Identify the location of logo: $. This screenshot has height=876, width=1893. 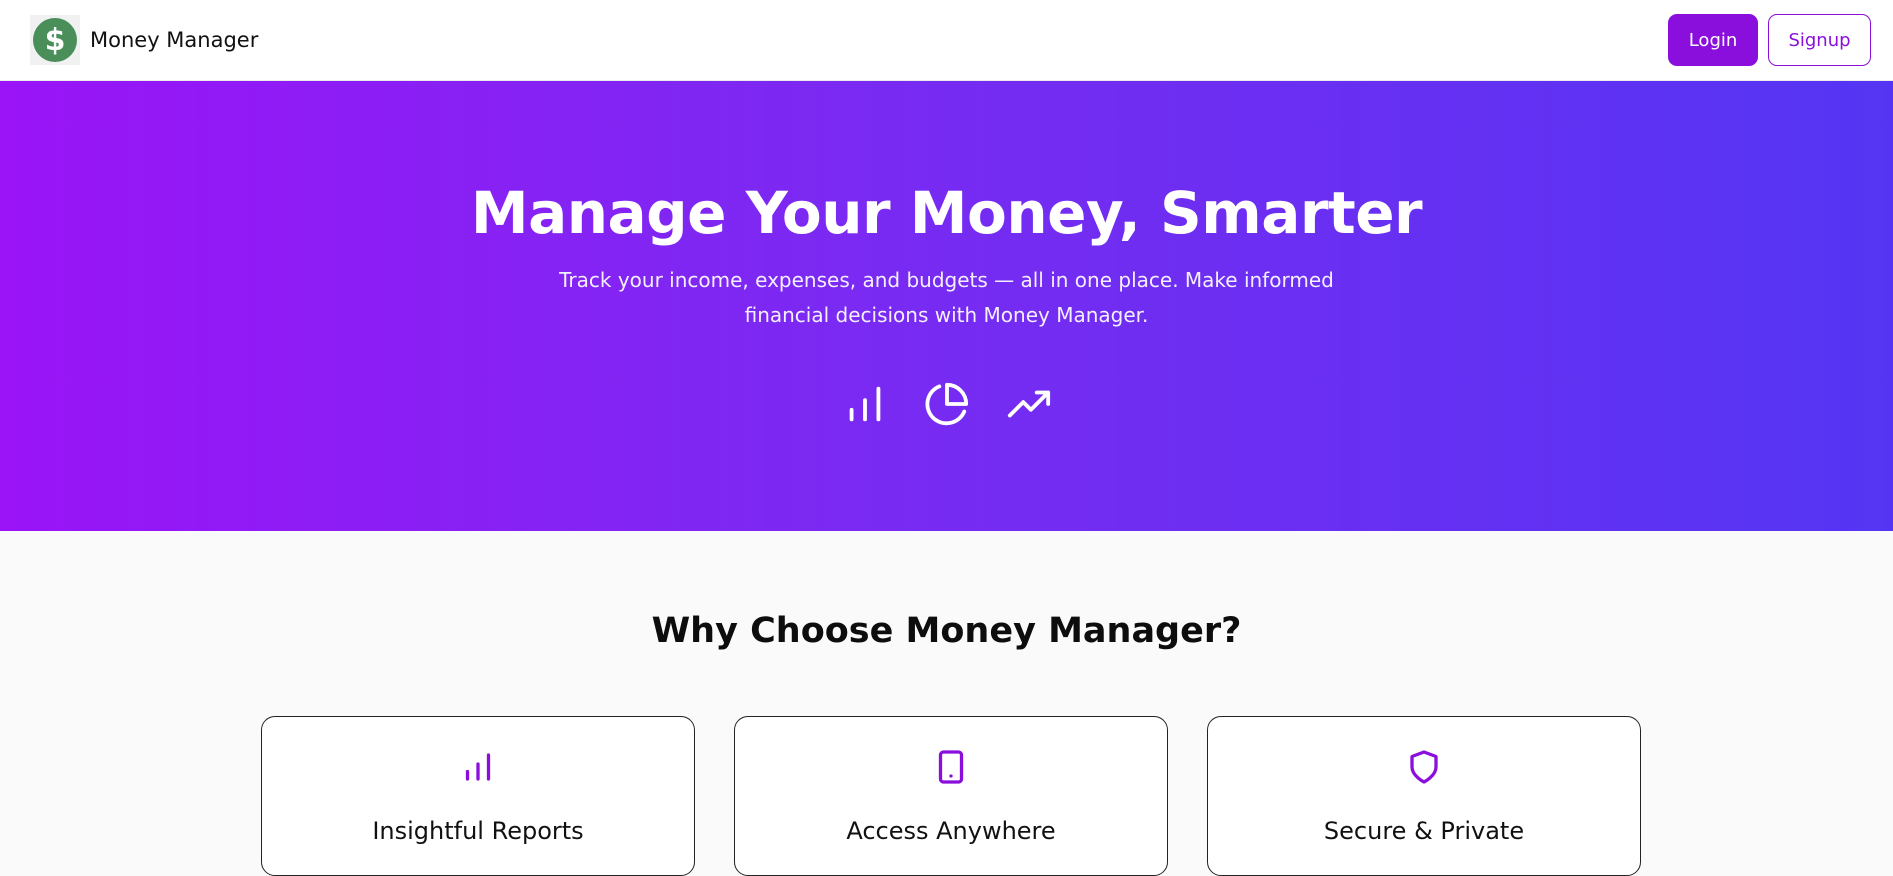
(55, 40).